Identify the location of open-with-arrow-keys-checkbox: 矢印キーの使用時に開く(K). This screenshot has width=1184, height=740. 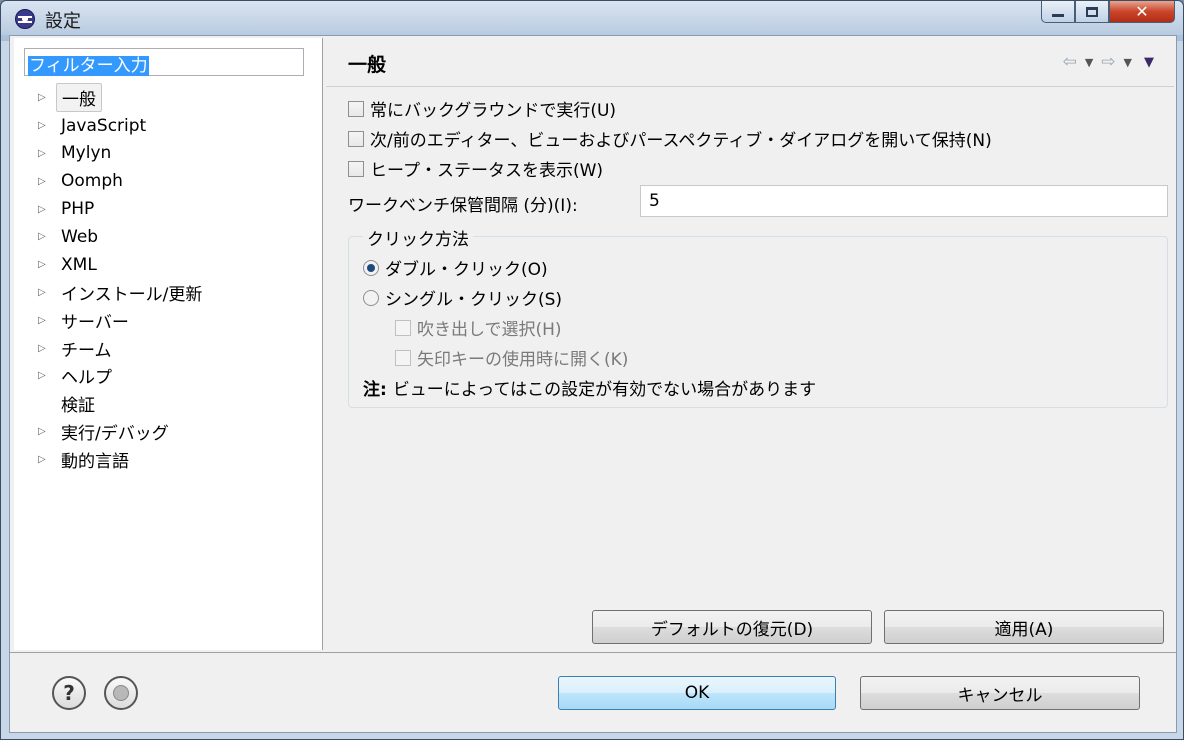
(511, 357).